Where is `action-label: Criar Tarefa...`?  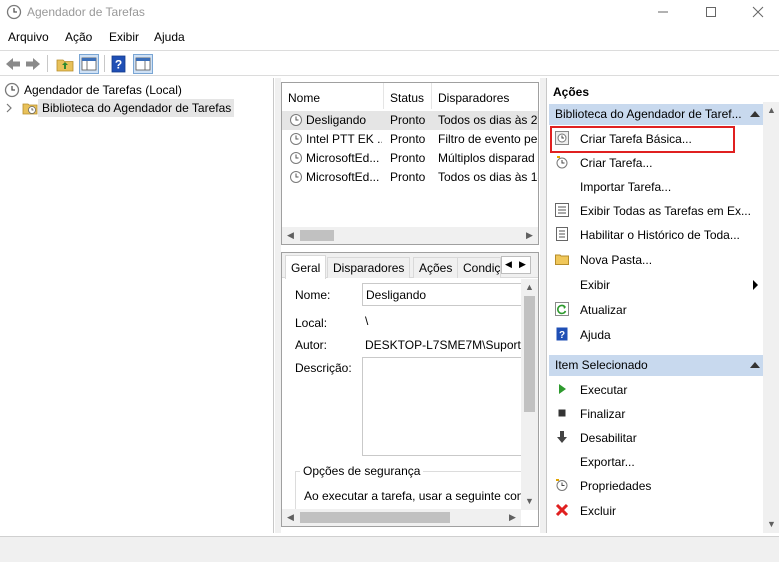 action-label: Criar Tarefa... is located at coordinates (616, 163).